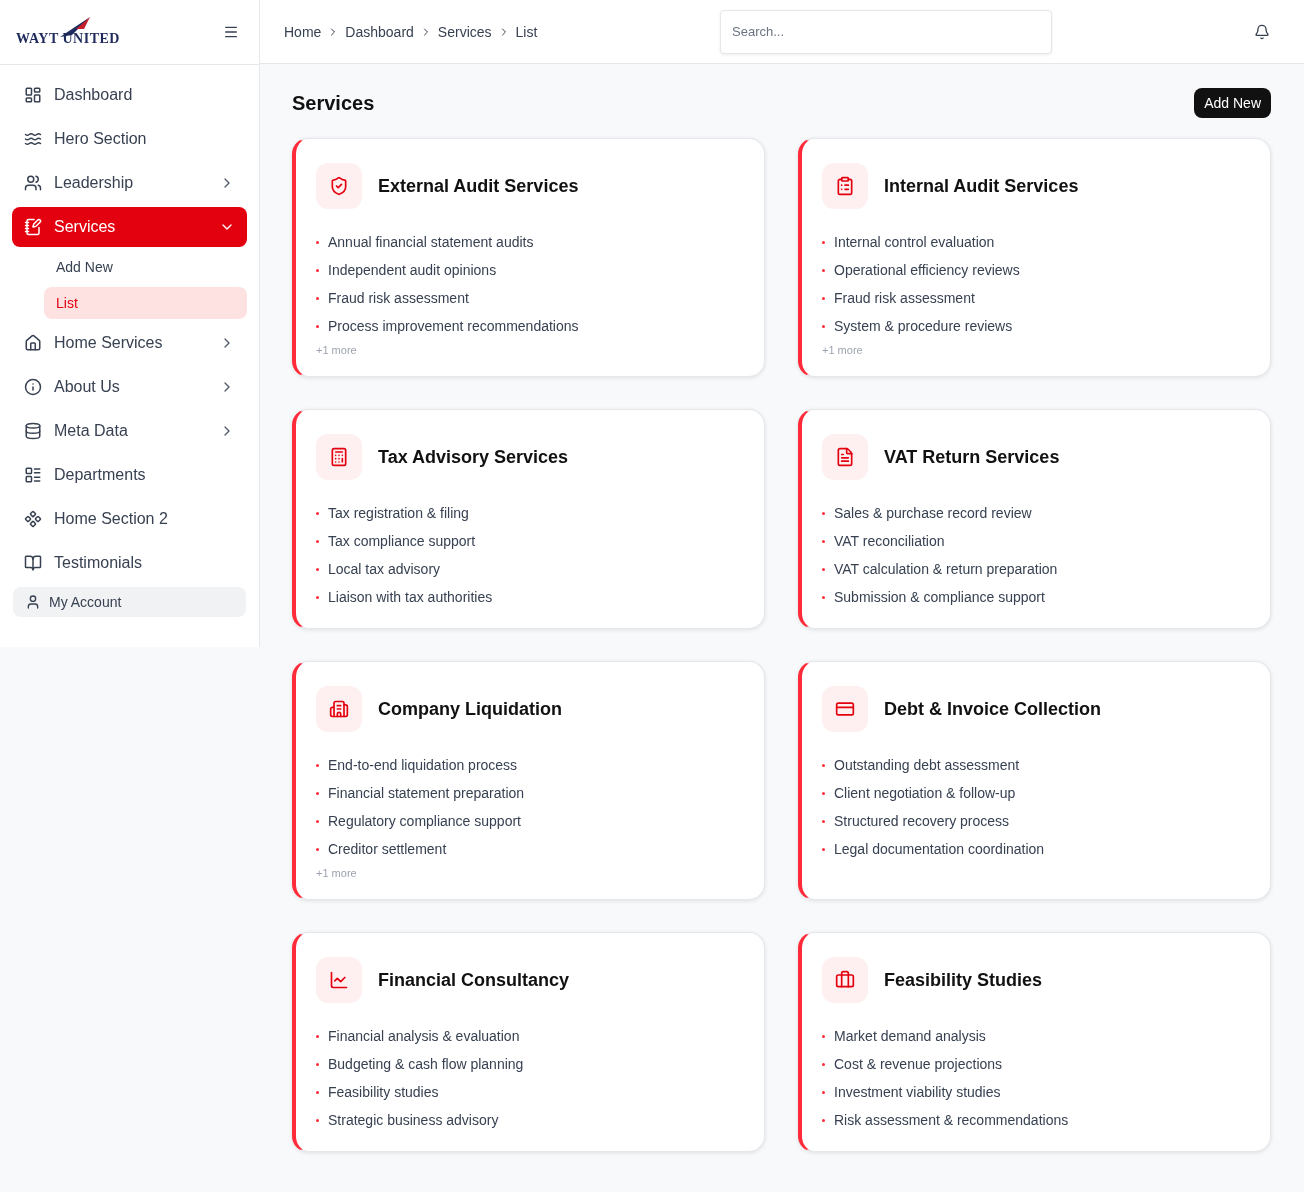 The image size is (1304, 1192). Describe the element at coordinates (910, 1036) in the screenshot. I see `service-point: Market demand analysis` at that location.